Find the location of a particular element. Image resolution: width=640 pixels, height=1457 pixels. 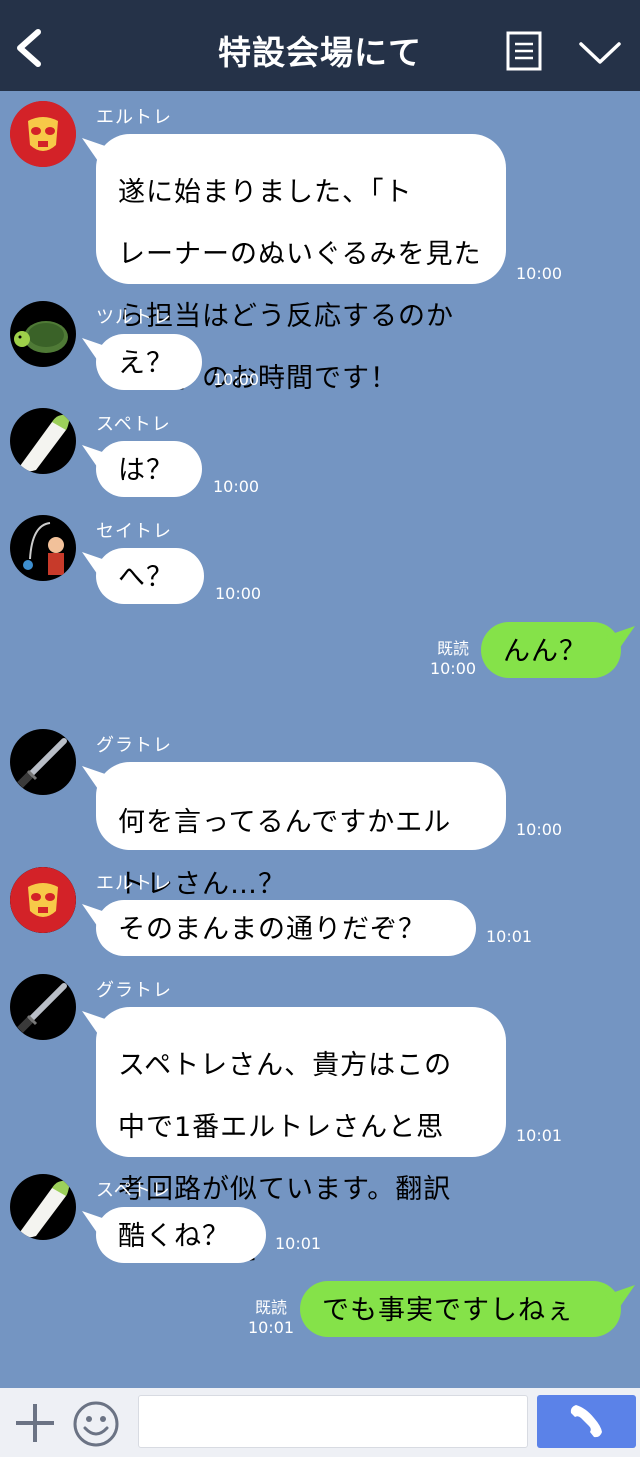

read-receipt: 既読 10:01 is located at coordinates (271, 1318).